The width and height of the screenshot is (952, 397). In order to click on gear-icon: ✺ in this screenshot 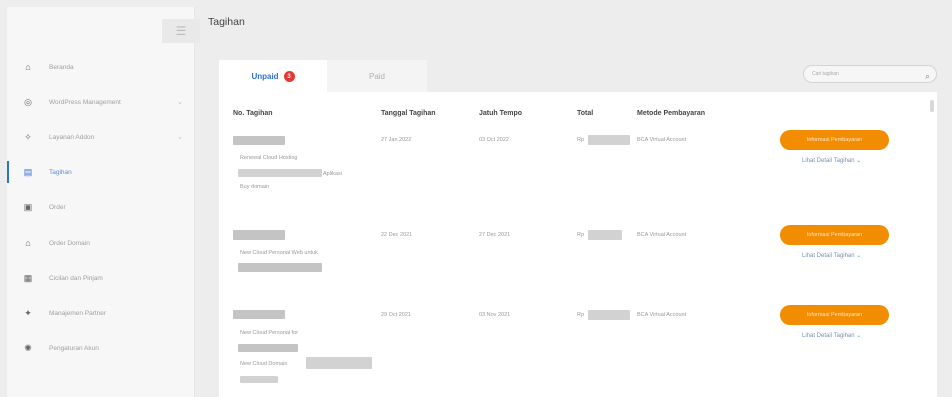, I will do `click(28, 347)`.